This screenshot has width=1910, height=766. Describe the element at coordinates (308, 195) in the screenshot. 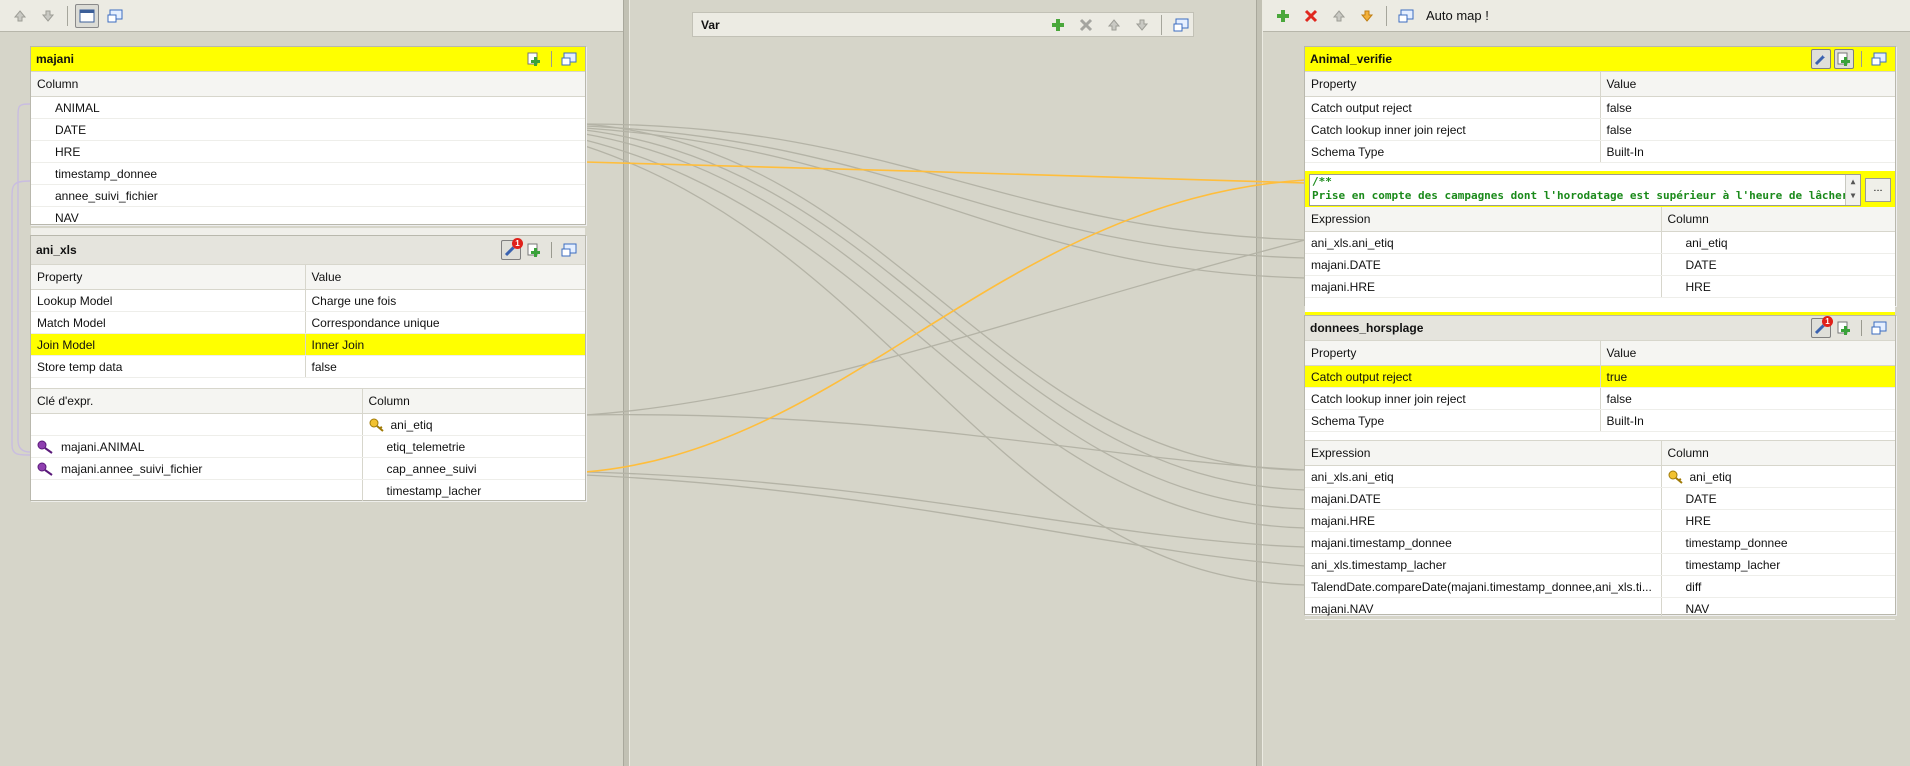

I see `table-row: annee_suivi_fichier` at that location.